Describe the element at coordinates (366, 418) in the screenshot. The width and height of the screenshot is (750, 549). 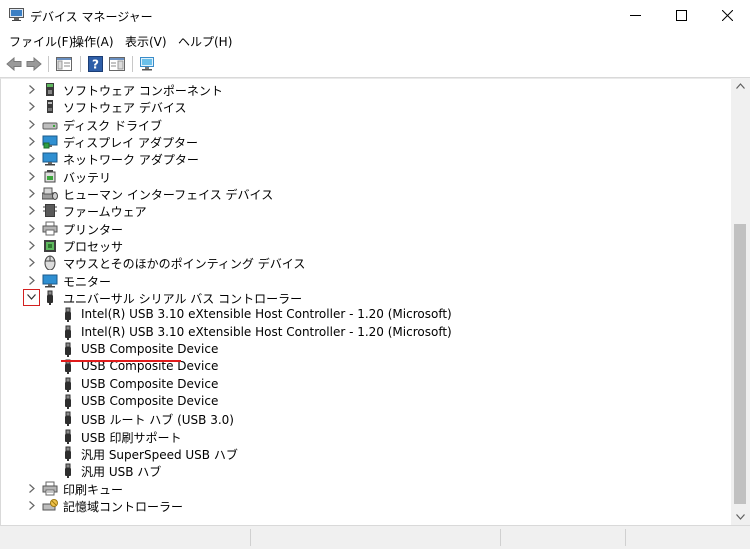
I see `tree-device: USB ルート ハブ (USB 3.0)` at that location.